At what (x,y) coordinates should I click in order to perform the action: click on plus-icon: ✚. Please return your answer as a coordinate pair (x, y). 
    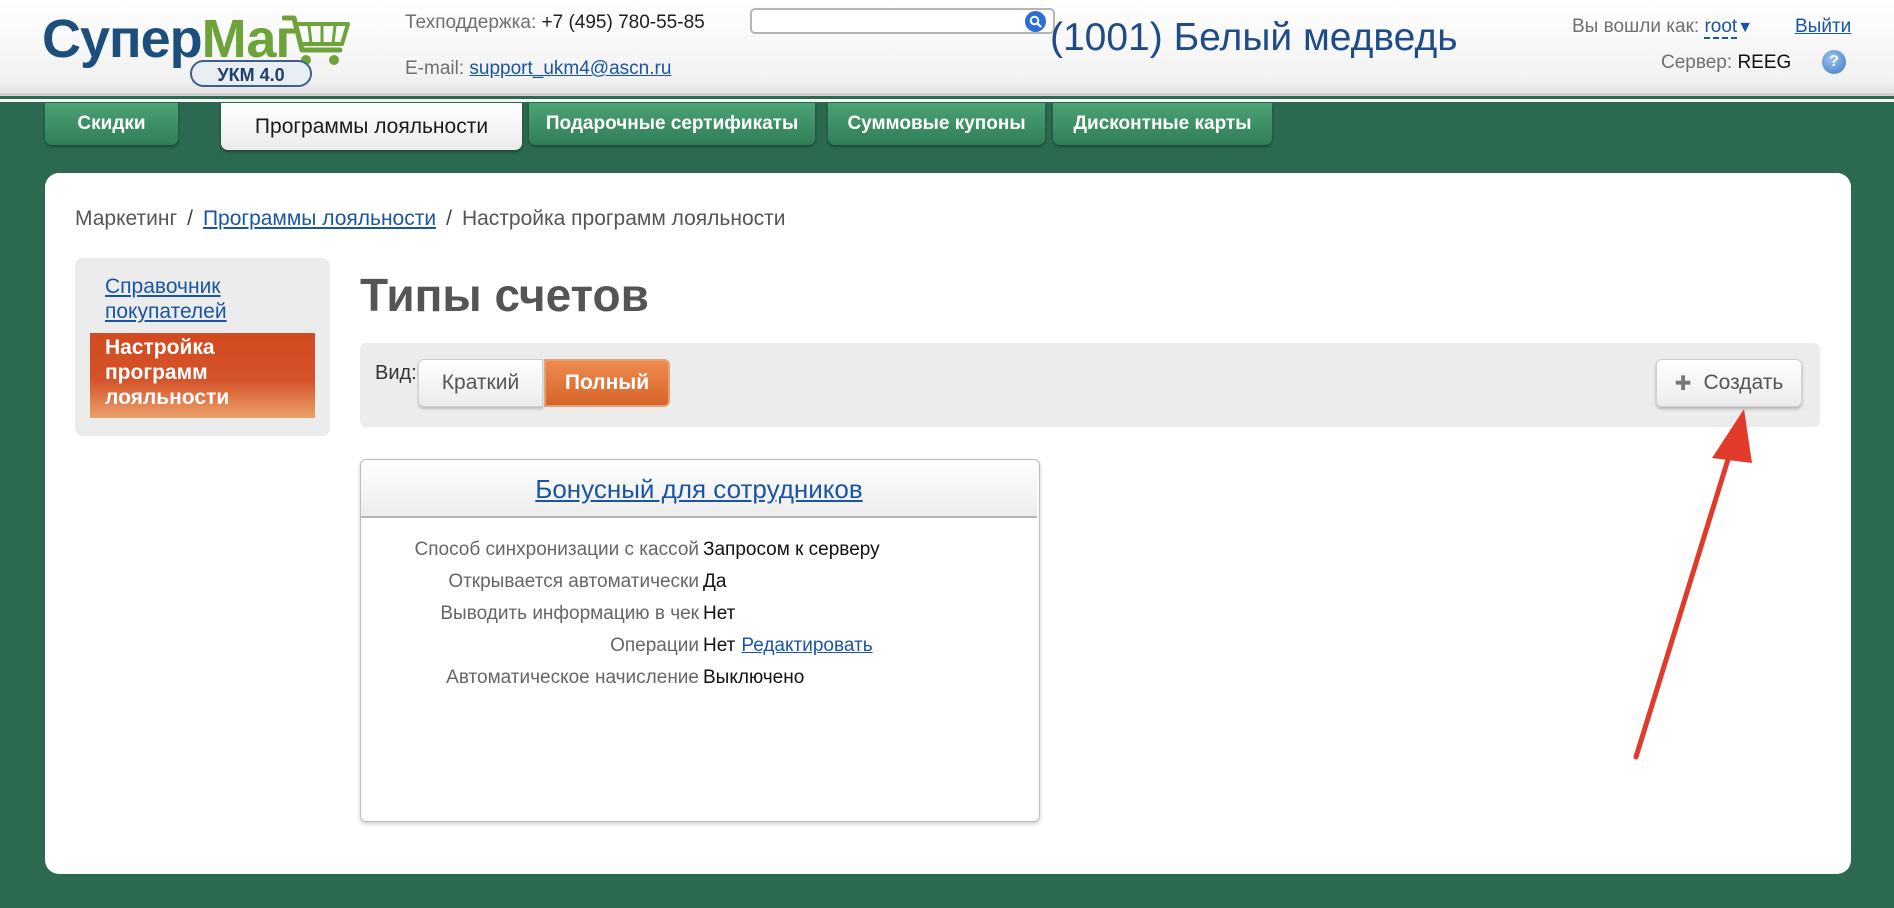
    Looking at the image, I should click on (1683, 383).